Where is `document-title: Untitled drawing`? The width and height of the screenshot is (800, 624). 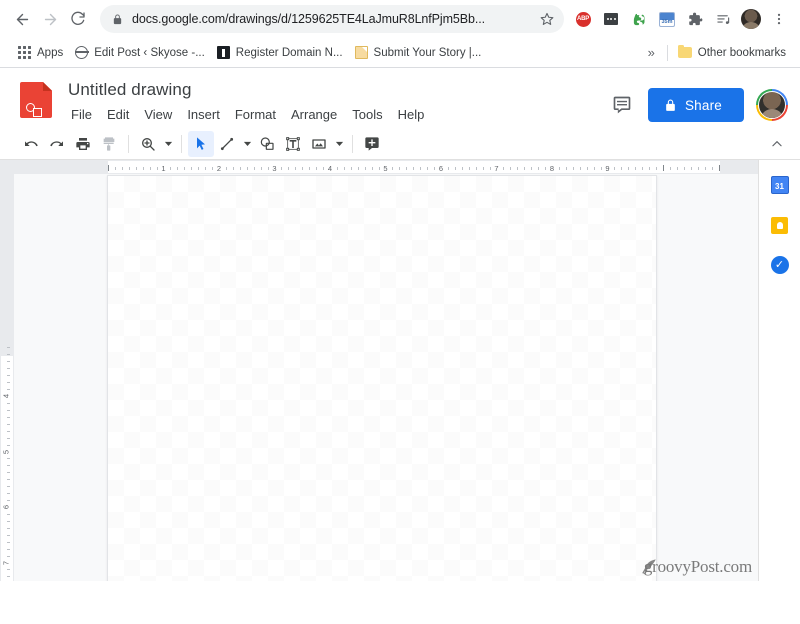
document-title: Untitled drawing is located at coordinates (130, 90).